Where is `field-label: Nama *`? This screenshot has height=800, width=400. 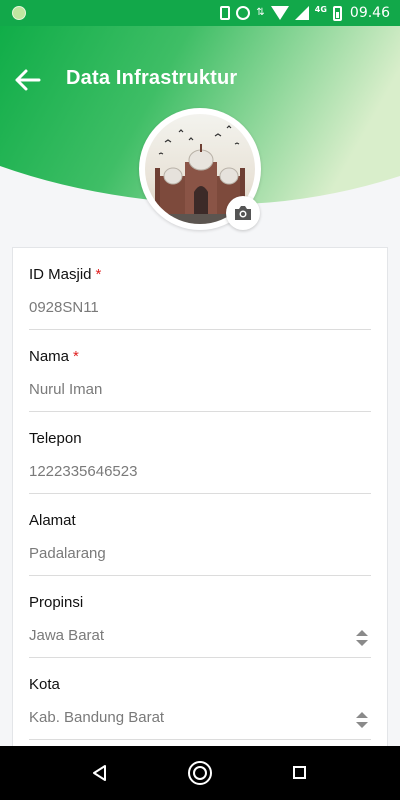 field-label: Nama * is located at coordinates (54, 356).